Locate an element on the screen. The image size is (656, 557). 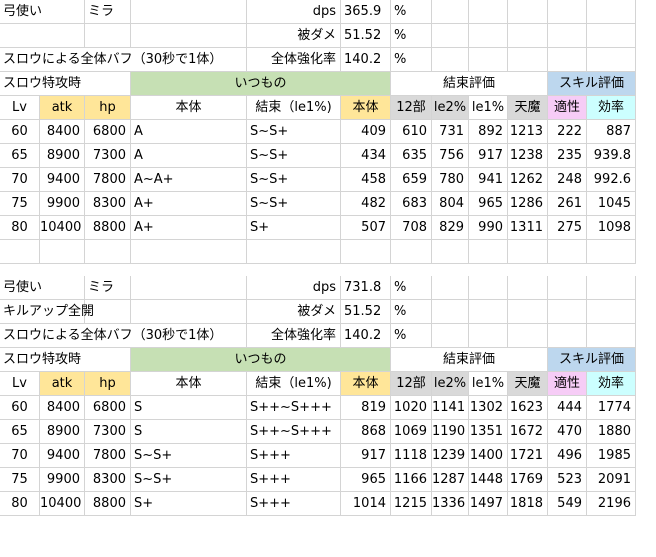
table-cell: 70 is located at coordinates (20, 456).